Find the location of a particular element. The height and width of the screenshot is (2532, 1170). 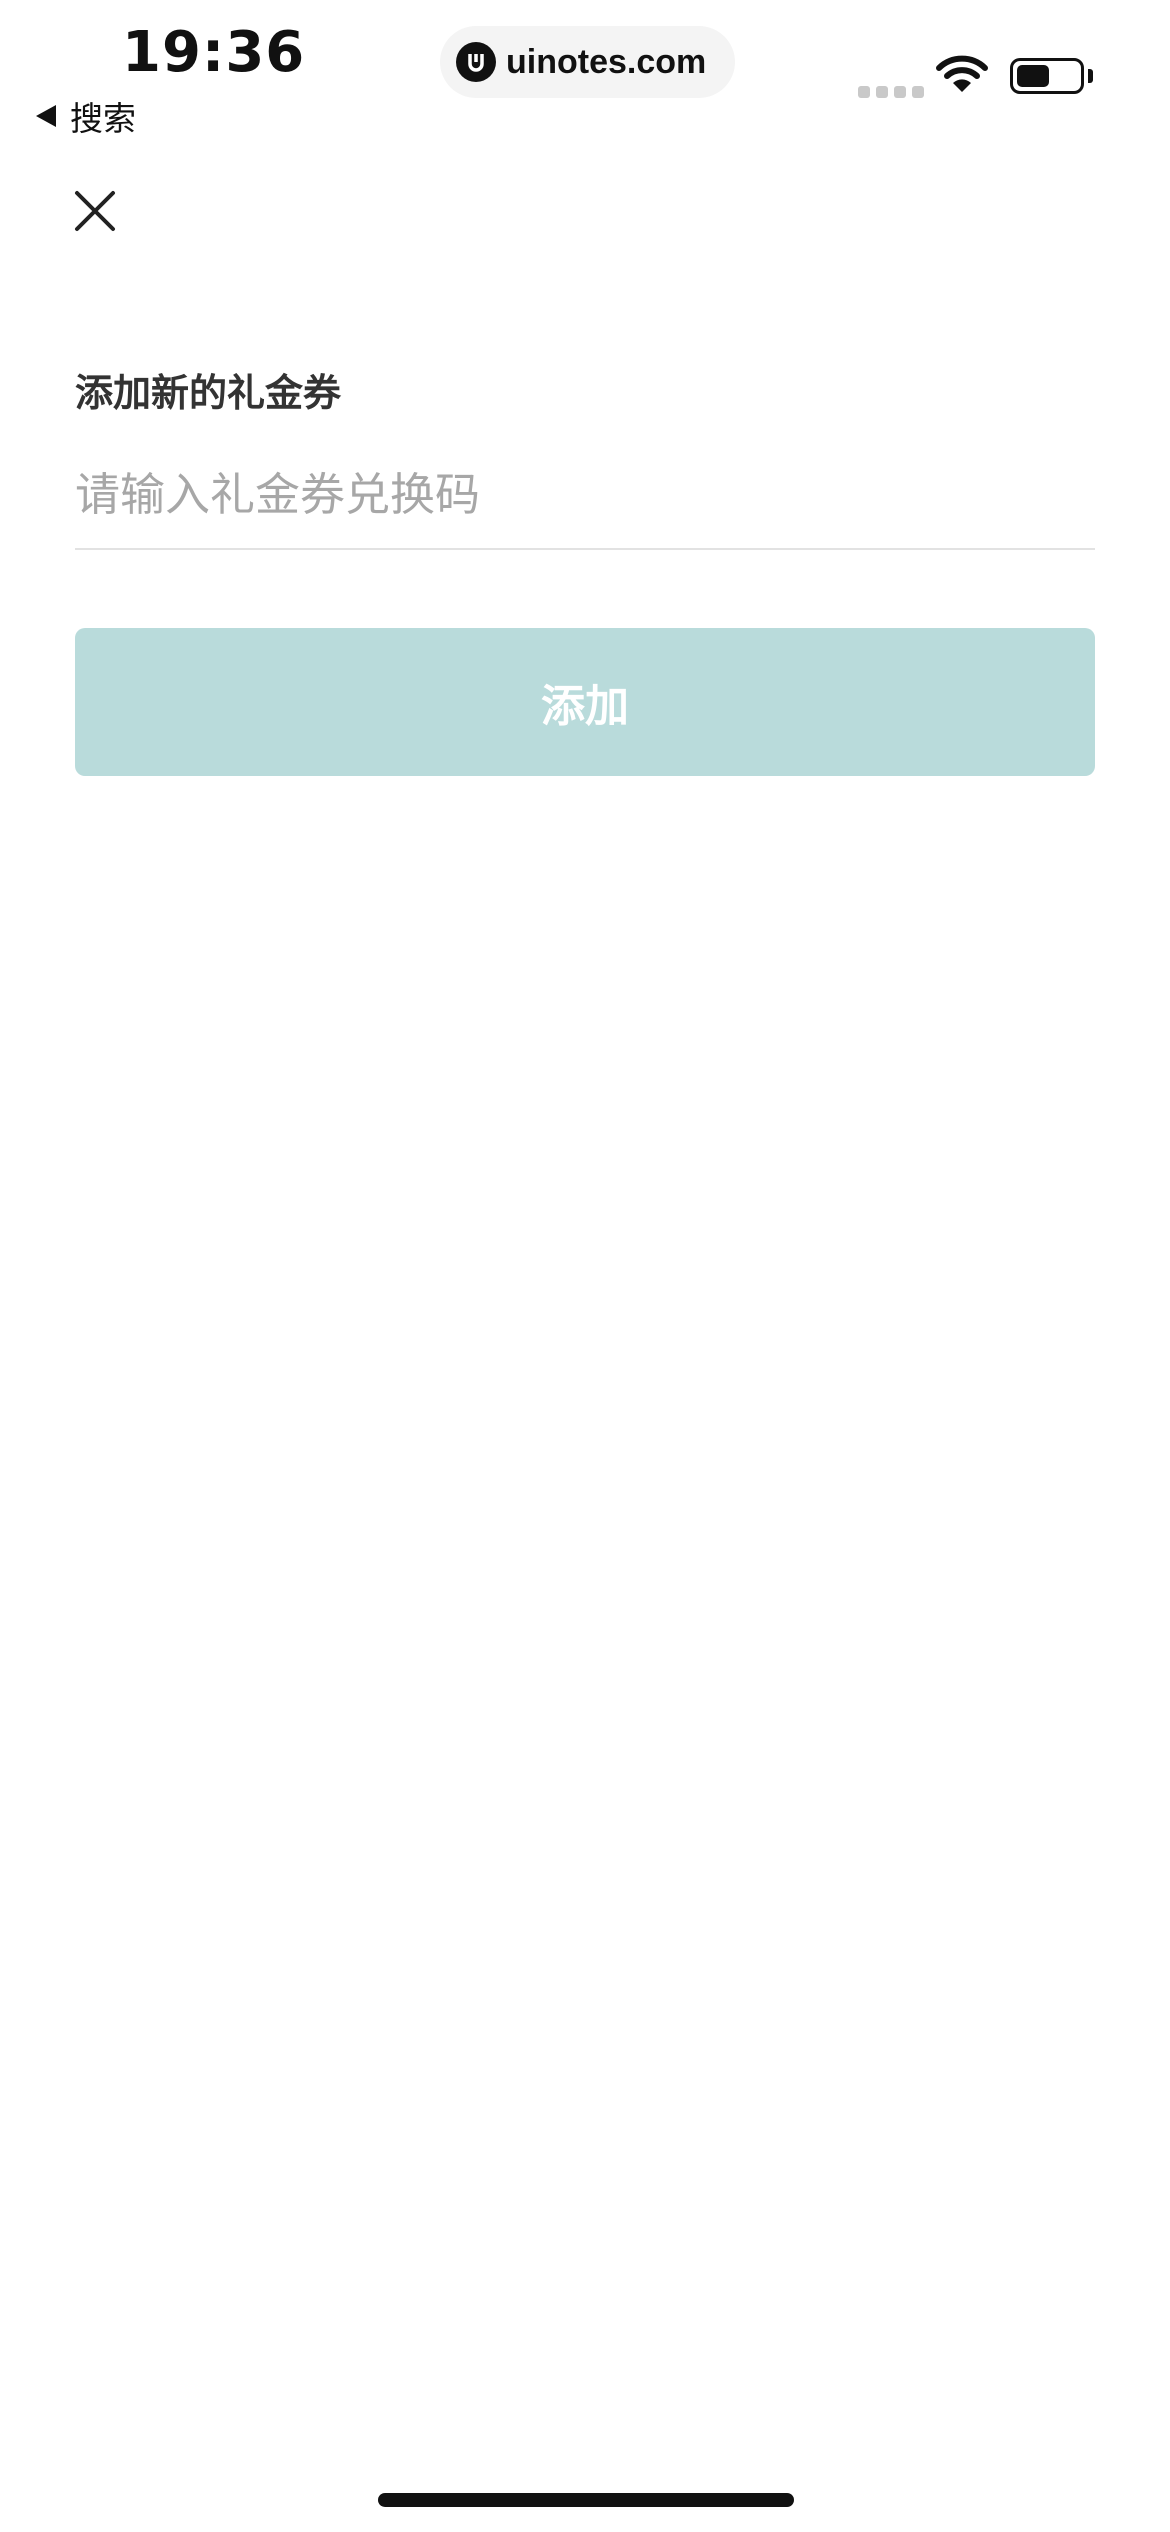

back-link-label: 搜索 is located at coordinates (103, 118).